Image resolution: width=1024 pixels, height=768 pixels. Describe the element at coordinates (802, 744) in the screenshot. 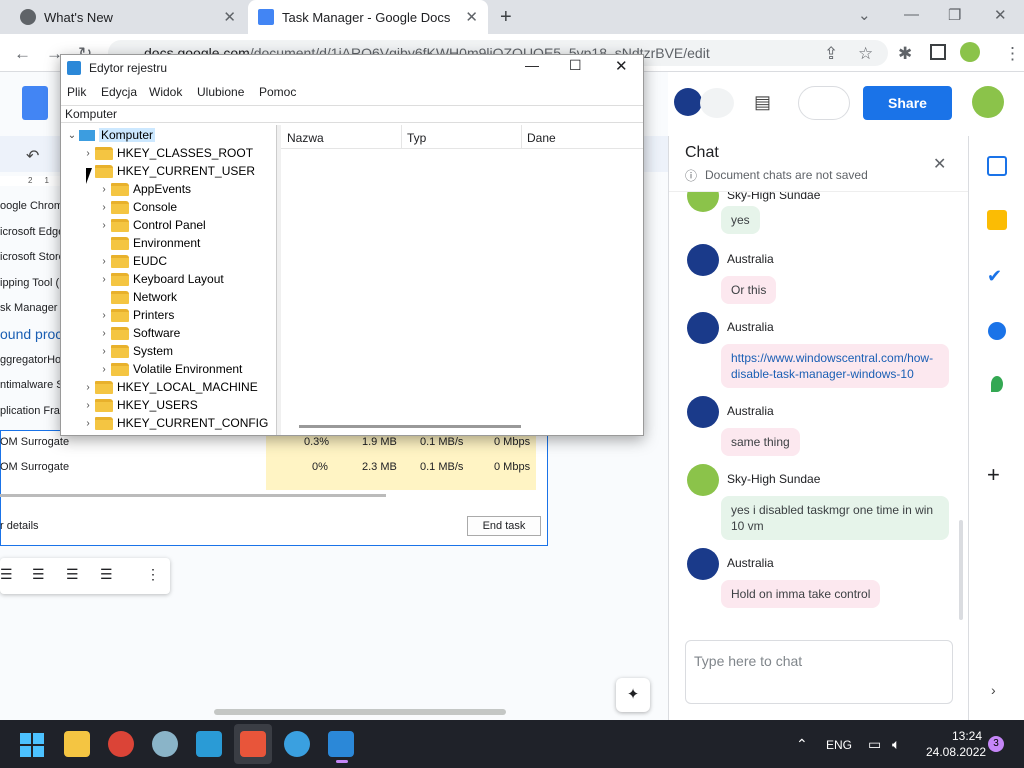

I see `tray-chevron-icon: ⌃` at that location.